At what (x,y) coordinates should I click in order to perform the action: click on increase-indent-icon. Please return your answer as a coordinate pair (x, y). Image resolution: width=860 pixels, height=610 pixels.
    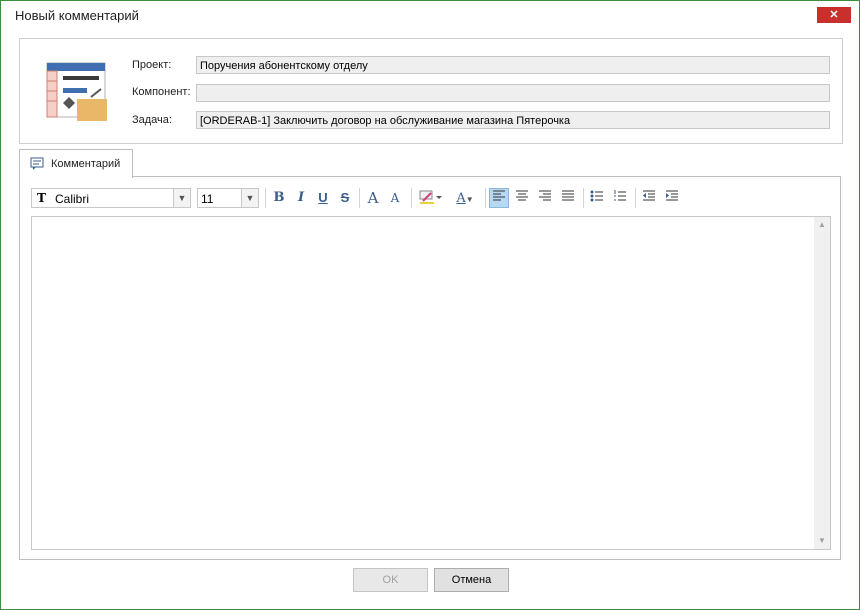
    Looking at the image, I should click on (672, 195).